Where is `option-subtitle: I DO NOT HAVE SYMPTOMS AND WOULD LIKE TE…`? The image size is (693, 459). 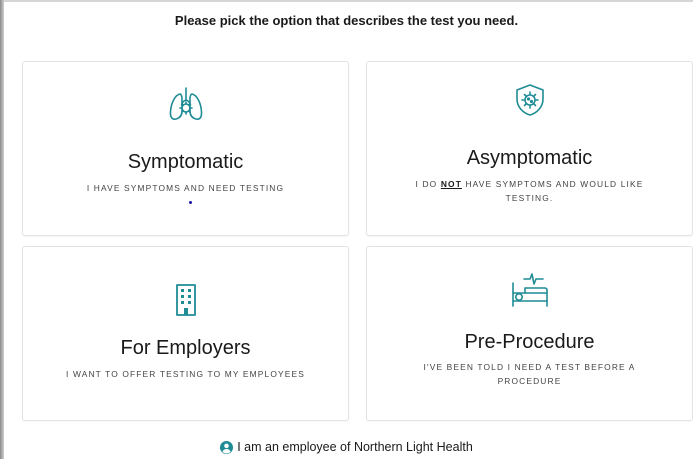
option-subtitle: I DO NOT HAVE SYMPTOMS AND WOULD LIKE TE… is located at coordinates (530, 191).